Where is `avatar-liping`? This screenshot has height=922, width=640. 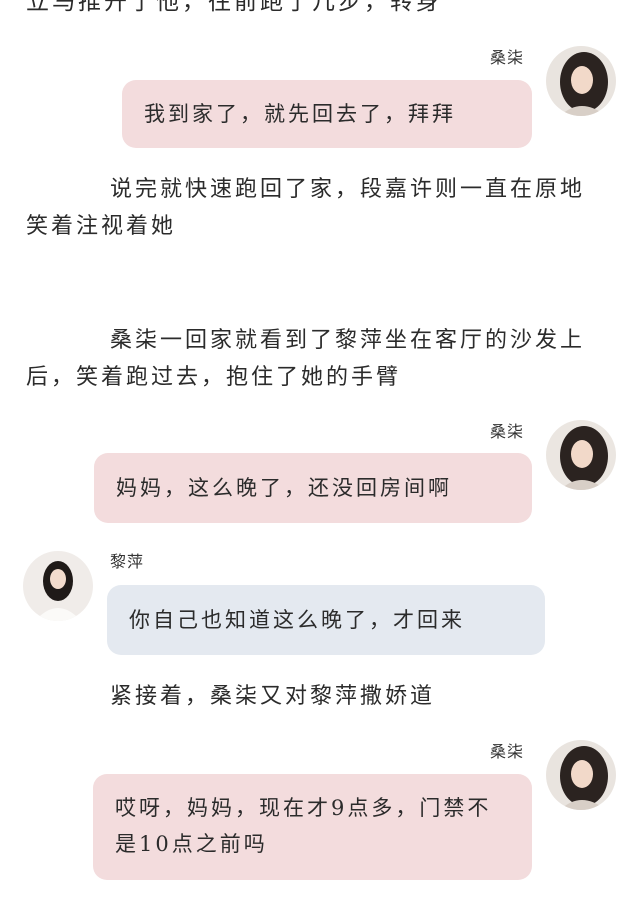
avatar-liping is located at coordinates (58, 586).